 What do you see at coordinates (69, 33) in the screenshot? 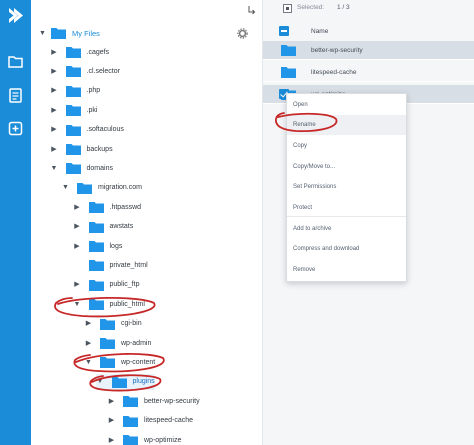
I see `tree-root: ▼ My Files` at bounding box center [69, 33].